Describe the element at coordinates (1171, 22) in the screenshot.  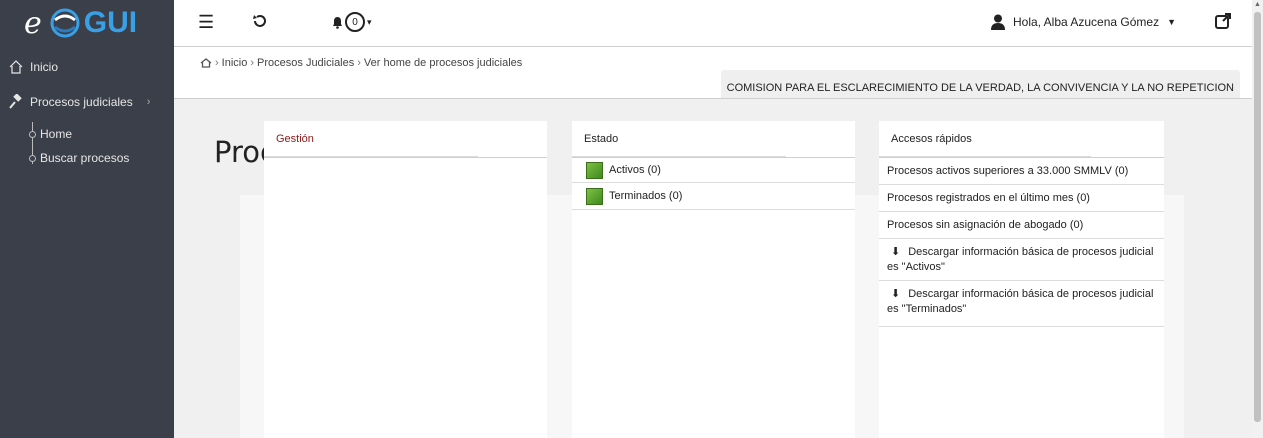
I see `caret-down-icon: ▼` at that location.